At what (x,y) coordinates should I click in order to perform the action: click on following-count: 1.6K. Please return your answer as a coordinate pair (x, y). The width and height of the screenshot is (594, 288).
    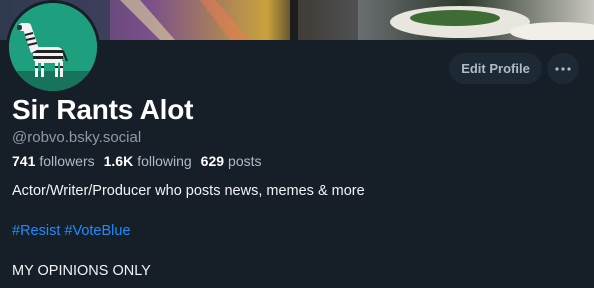
    Looking at the image, I should click on (118, 161).